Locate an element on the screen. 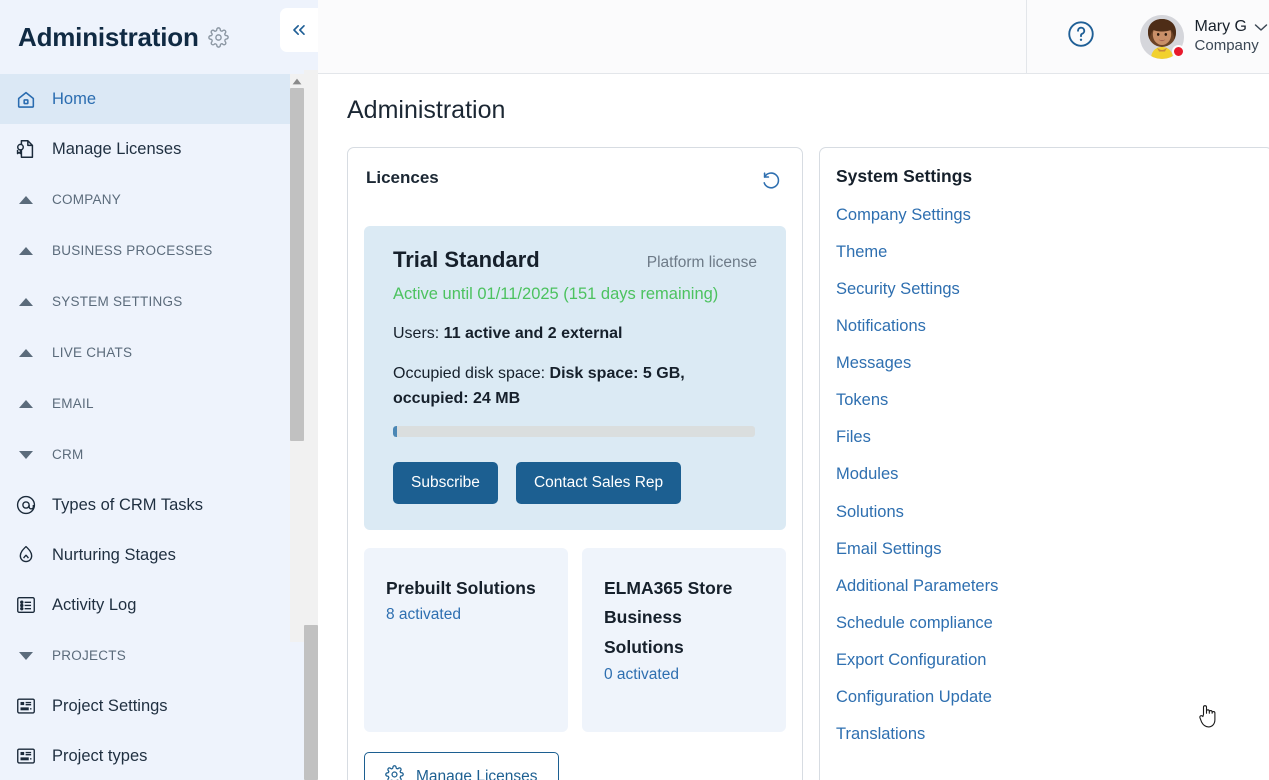 Image resolution: width=1269 pixels, height=780 pixels. project-types-icon is located at coordinates (26, 756).